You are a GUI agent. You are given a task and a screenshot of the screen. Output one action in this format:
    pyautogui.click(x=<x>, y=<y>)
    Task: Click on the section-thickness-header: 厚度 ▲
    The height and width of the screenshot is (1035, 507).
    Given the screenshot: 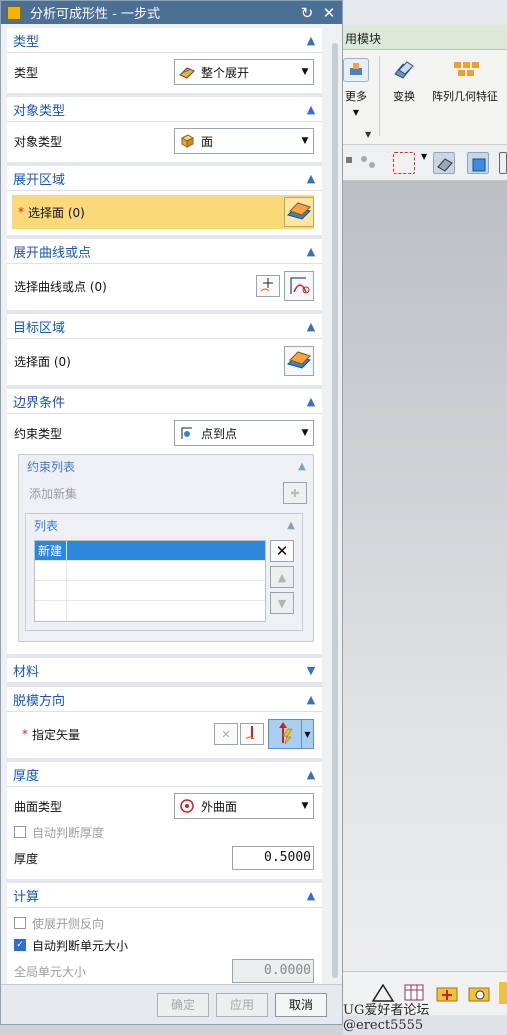 What is the action you would take?
    pyautogui.click(x=164, y=774)
    